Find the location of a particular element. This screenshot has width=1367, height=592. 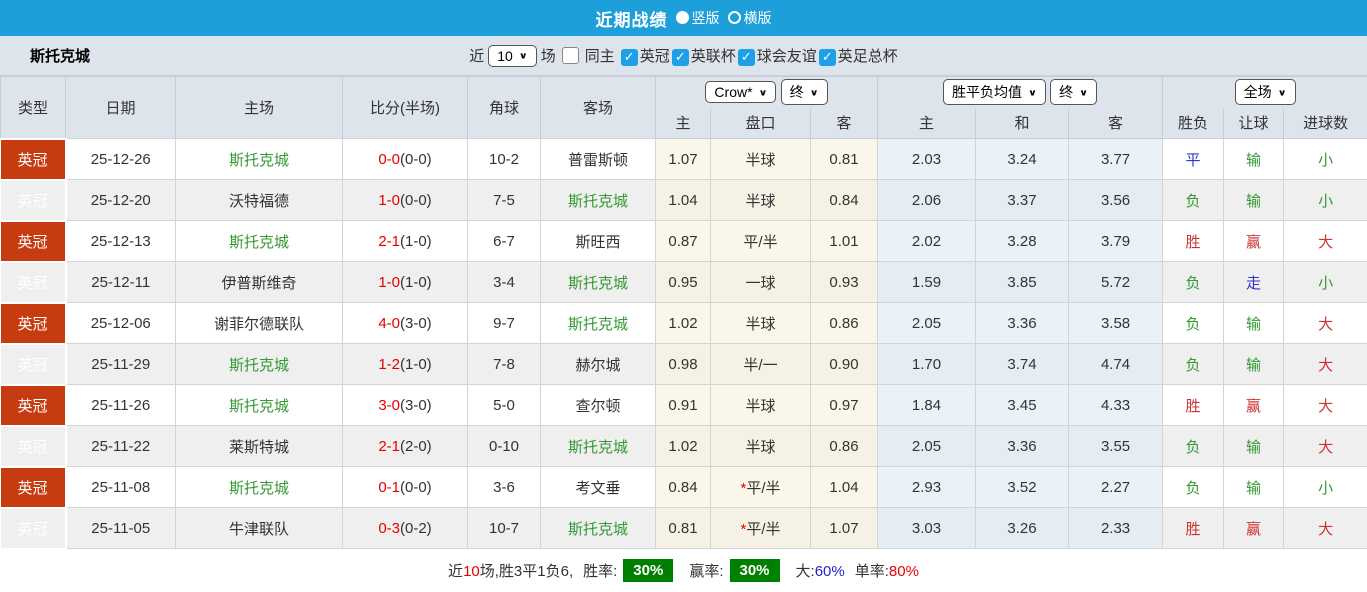

away-team: 考文垂 is located at coordinates (598, 487).